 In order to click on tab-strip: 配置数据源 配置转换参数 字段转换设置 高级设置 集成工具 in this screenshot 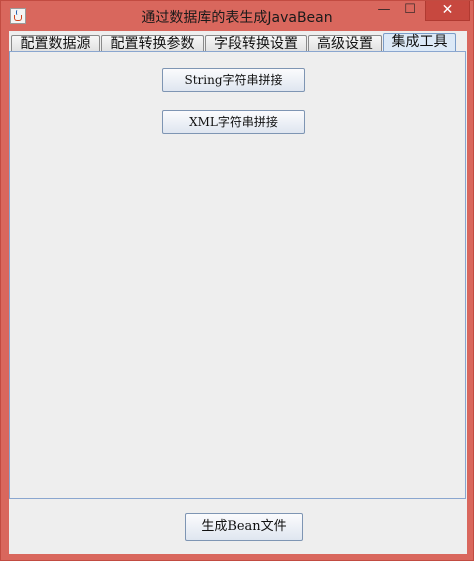, I will do `click(238, 43)`.